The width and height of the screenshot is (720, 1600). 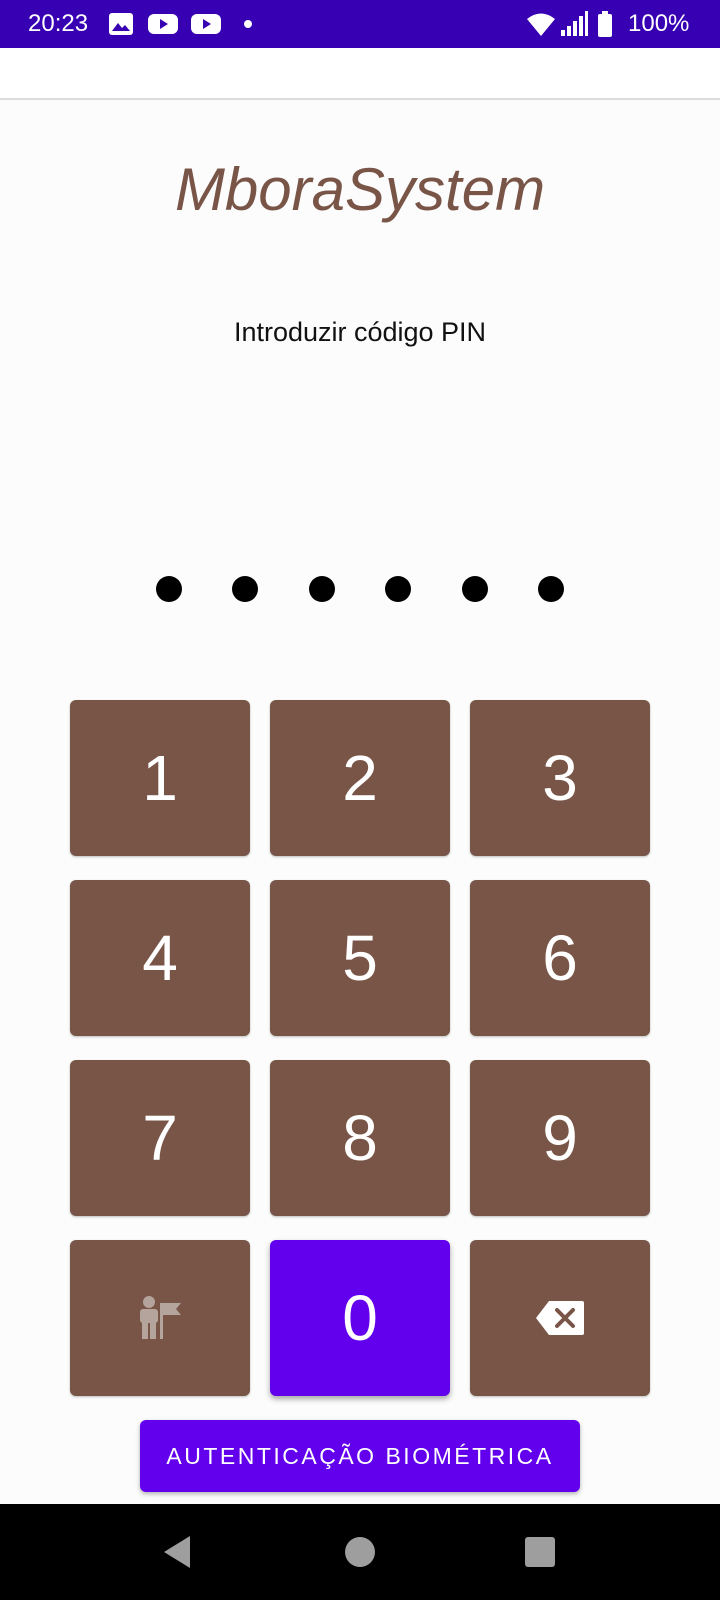 I want to click on backspace-button, so click(x=560, y=1318).